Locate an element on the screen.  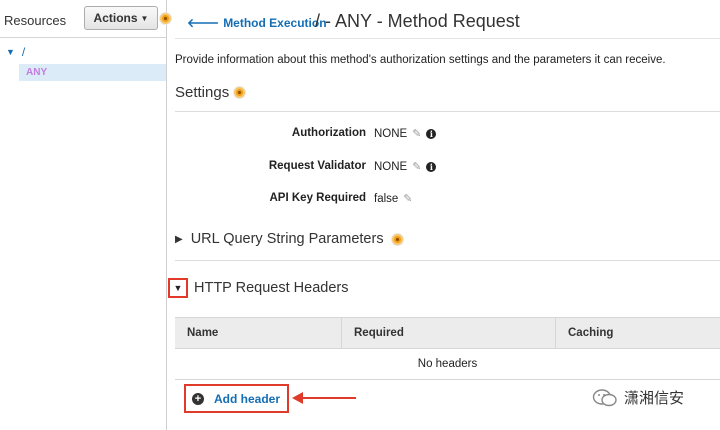
watermark-text: 潇湘信安 is located at coordinates (654, 398).